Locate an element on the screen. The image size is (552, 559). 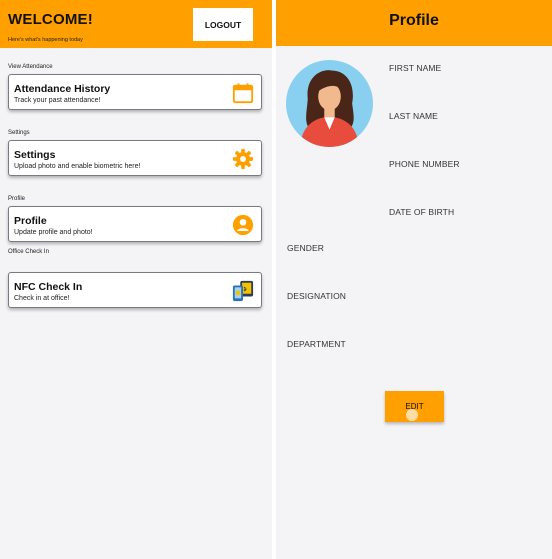
card-subtitle: Track your past attendance! is located at coordinates (57, 100).